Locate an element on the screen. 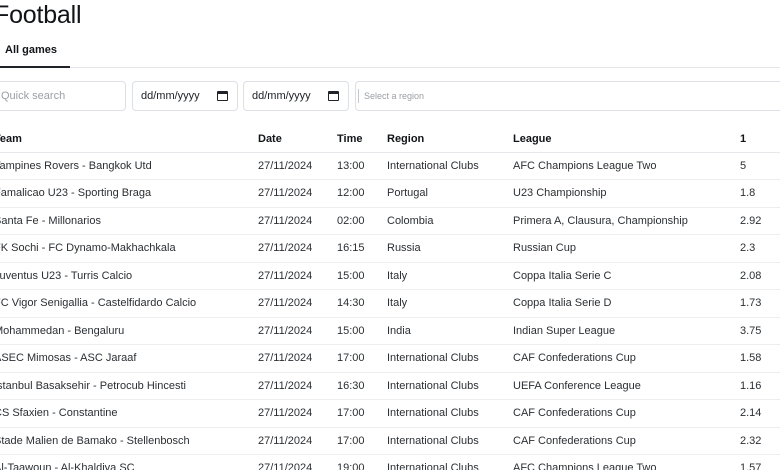 This screenshot has height=470, width=780. region-cell: Colombia is located at coordinates (450, 221).